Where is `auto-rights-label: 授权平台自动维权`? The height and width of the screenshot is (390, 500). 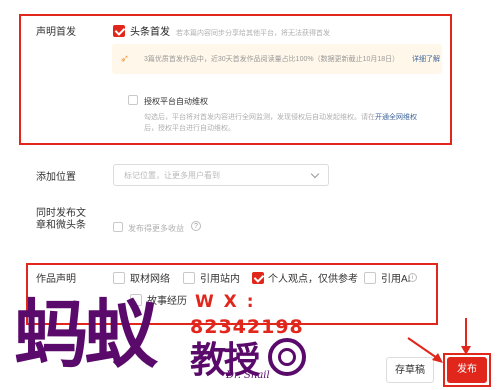
auto-rights-label: 授权平台自动维权 is located at coordinates (176, 101).